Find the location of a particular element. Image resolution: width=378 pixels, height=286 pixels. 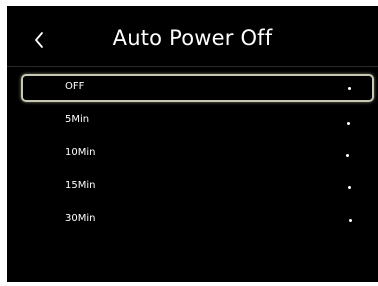

option-label: 30Min is located at coordinates (80, 218).